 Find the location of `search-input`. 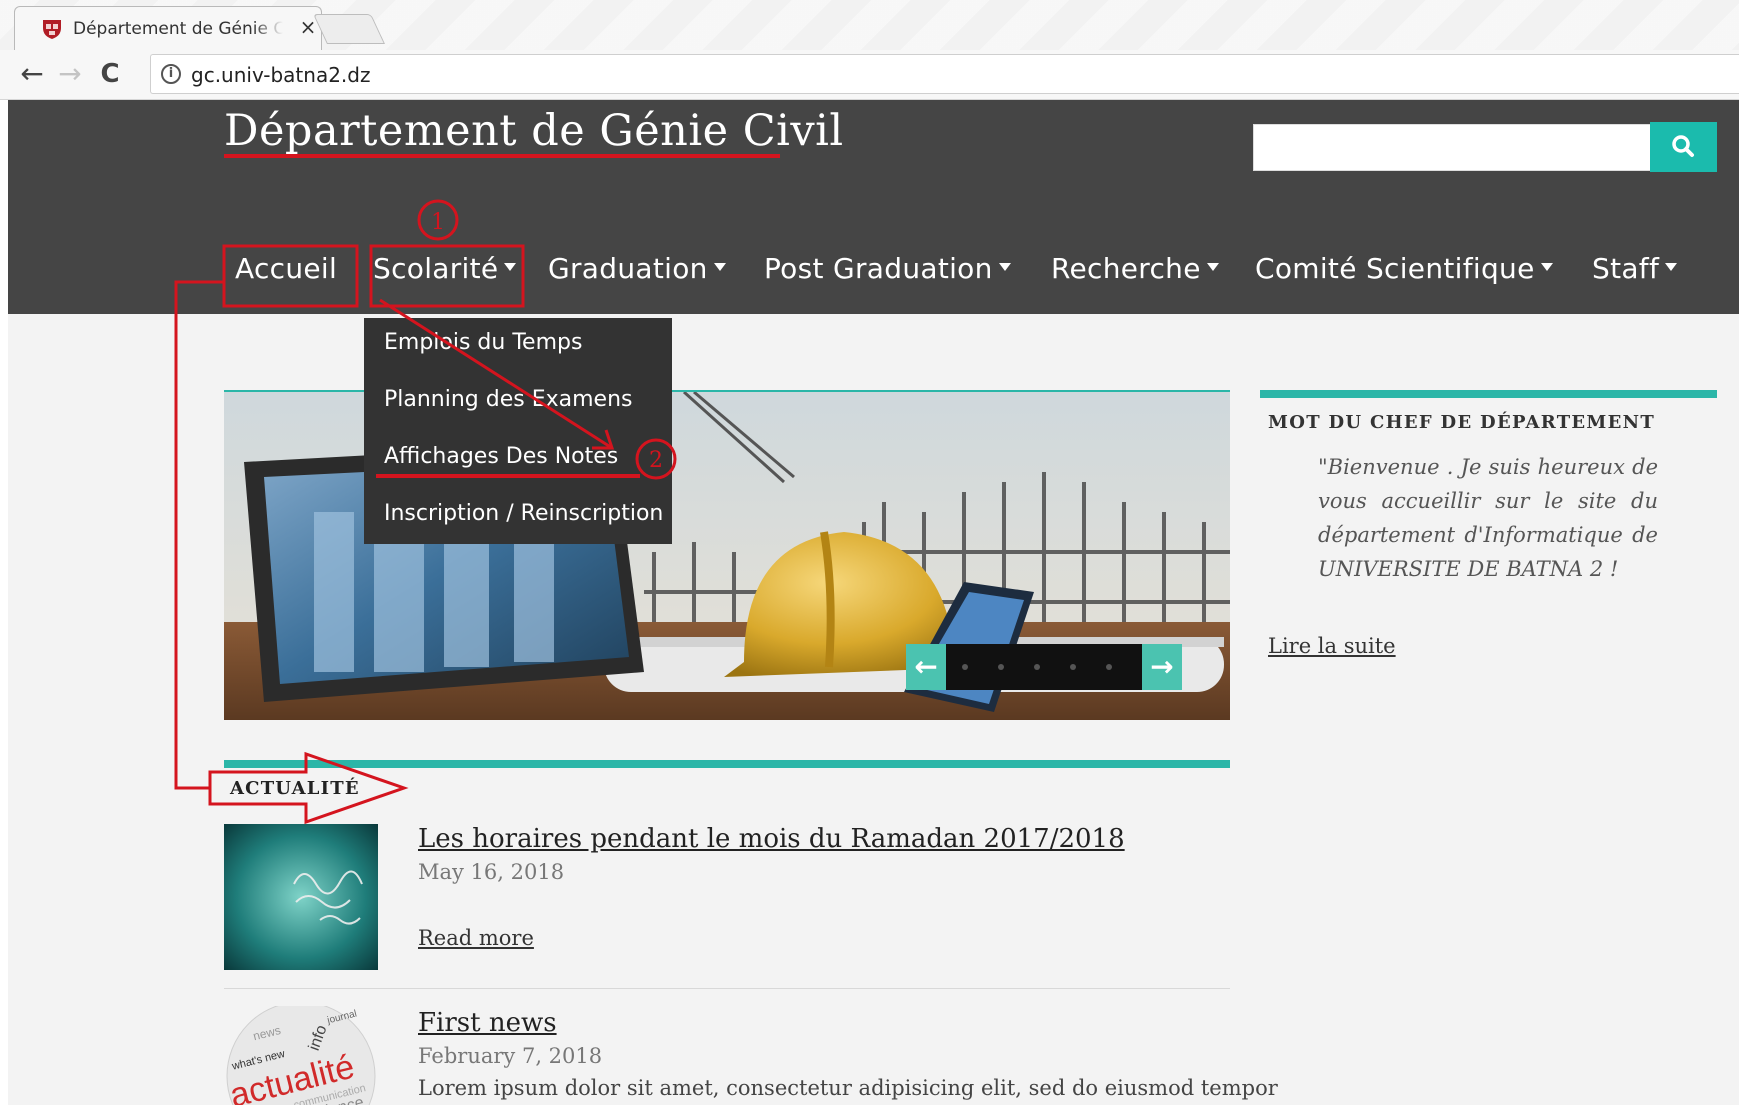

search-input is located at coordinates (1455, 147).